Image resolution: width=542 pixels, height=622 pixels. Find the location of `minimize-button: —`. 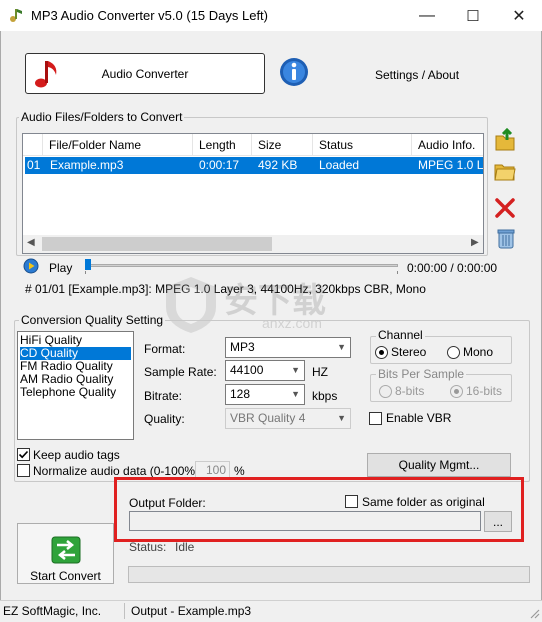

minimize-button: — is located at coordinates (427, 15).